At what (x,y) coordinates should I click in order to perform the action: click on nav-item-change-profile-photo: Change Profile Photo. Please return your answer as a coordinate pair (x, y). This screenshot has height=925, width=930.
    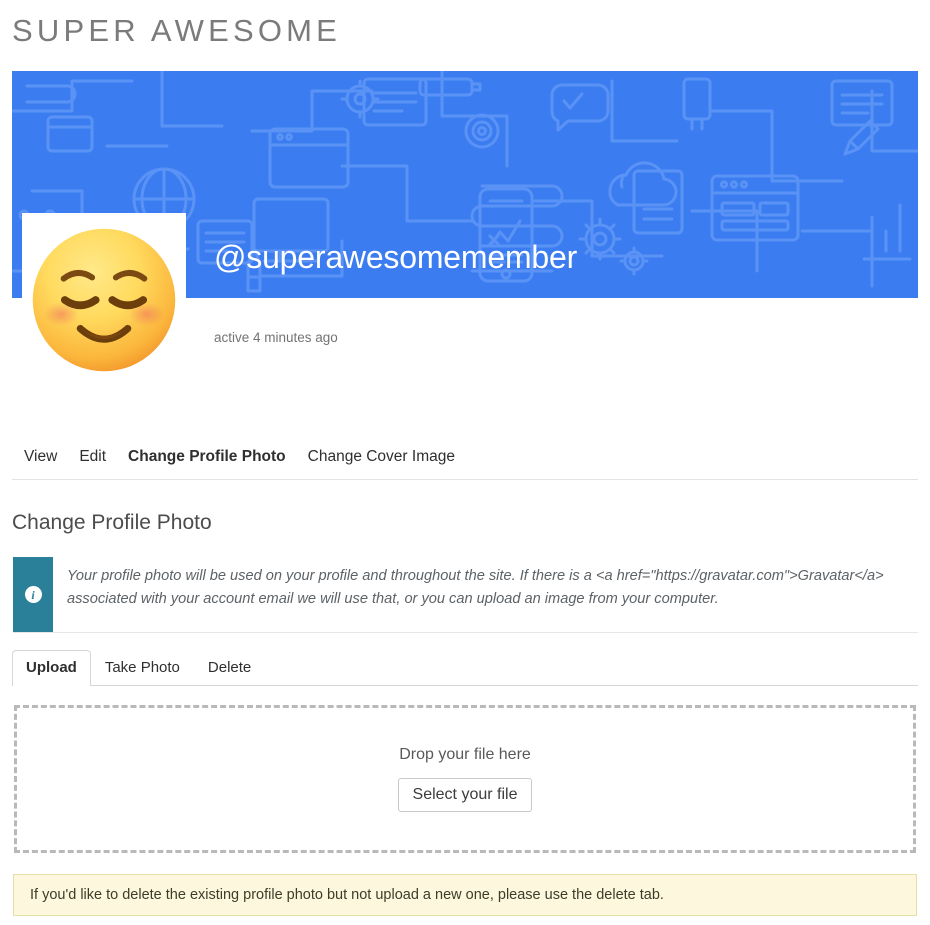
    Looking at the image, I should click on (214, 457).